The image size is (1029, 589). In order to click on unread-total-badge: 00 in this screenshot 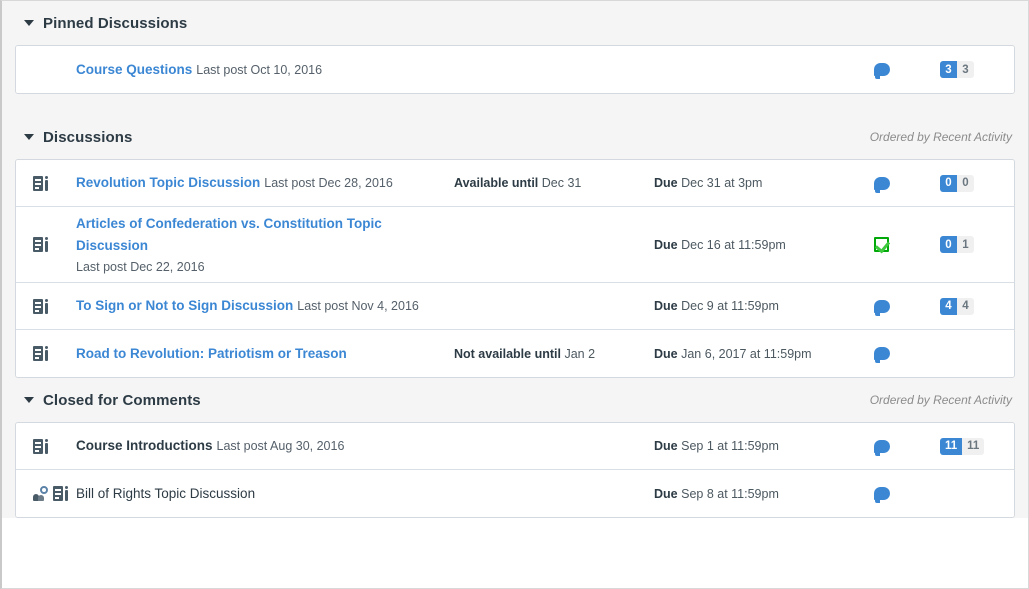, I will do `click(957, 183)`.